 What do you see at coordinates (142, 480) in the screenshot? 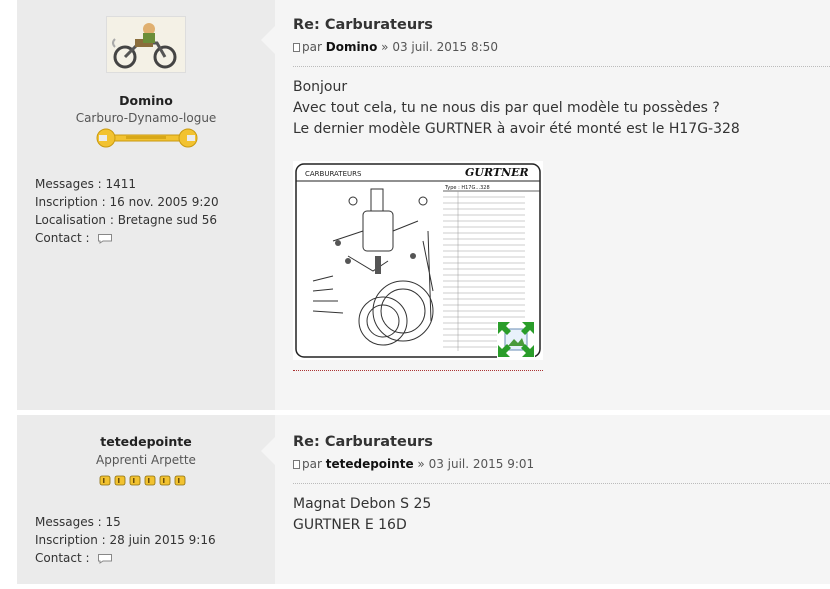
I see `rank-stars-icon` at bounding box center [142, 480].